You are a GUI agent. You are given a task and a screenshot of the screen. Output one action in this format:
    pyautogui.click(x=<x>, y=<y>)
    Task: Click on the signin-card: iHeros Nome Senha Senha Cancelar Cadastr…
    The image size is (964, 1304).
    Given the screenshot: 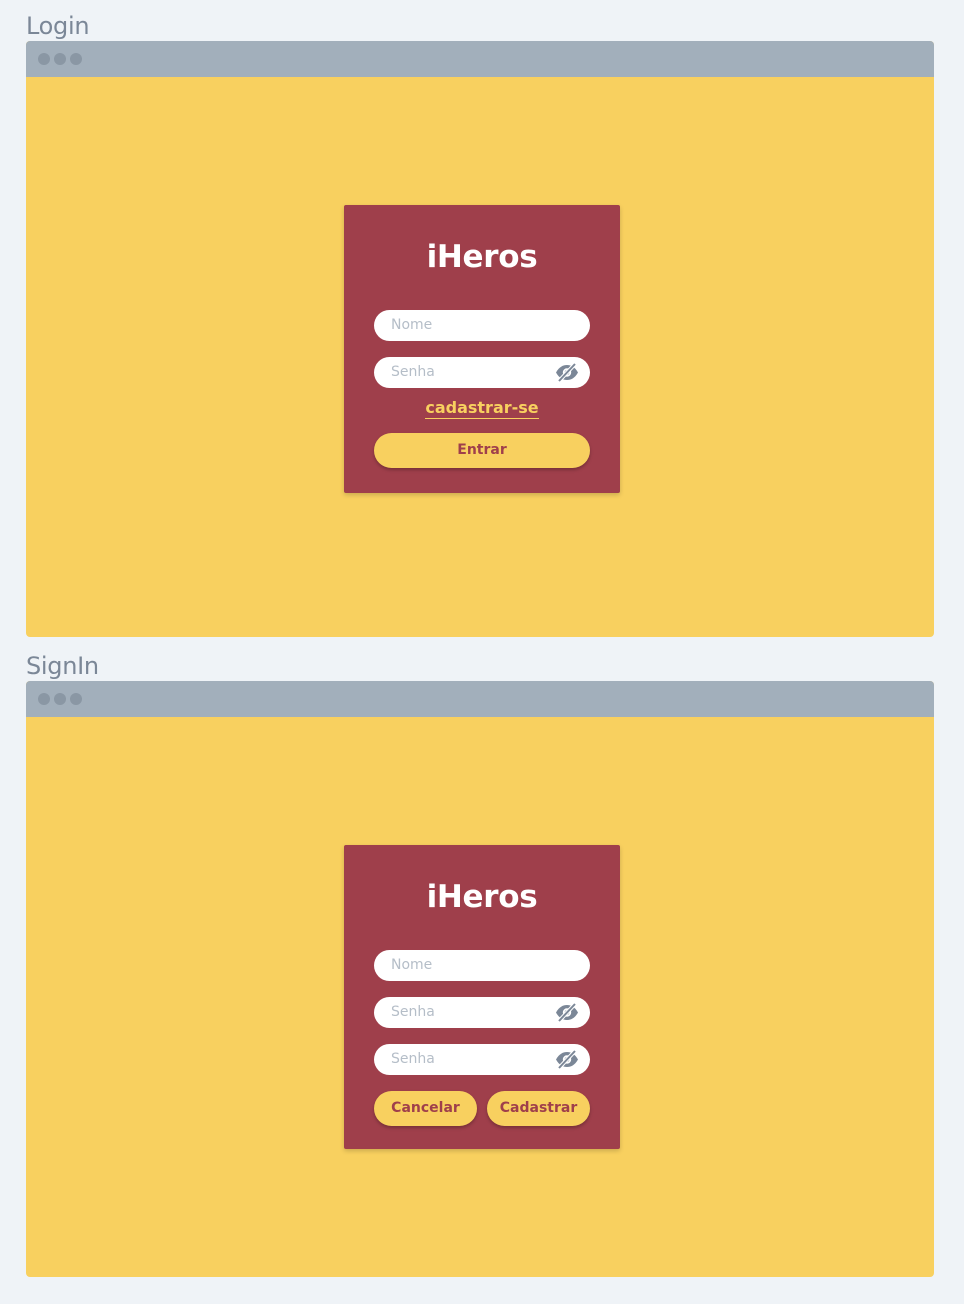 What is the action you would take?
    pyautogui.click(x=482, y=997)
    